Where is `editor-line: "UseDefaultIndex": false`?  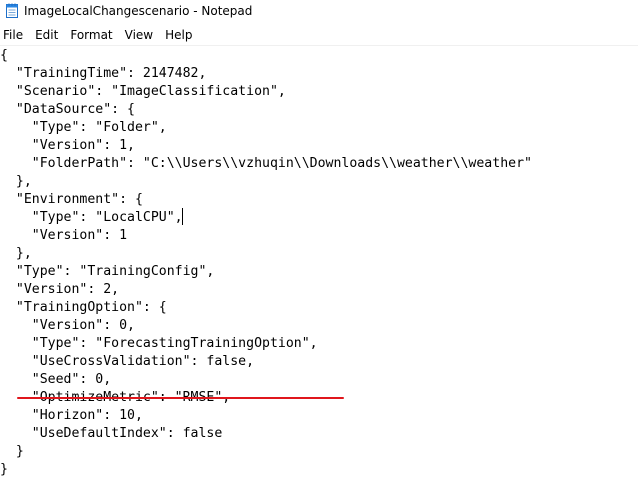 editor-line: "UseDefaultIndex": false is located at coordinates (111, 433).